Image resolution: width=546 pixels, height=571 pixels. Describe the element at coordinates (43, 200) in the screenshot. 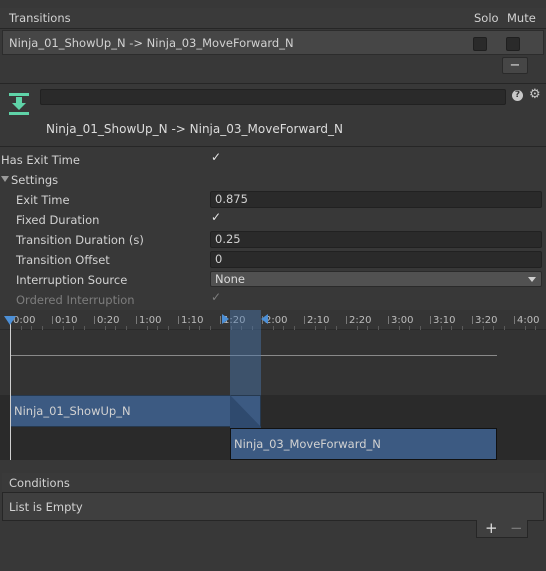

I see `exit-time-label: Exit Time` at that location.